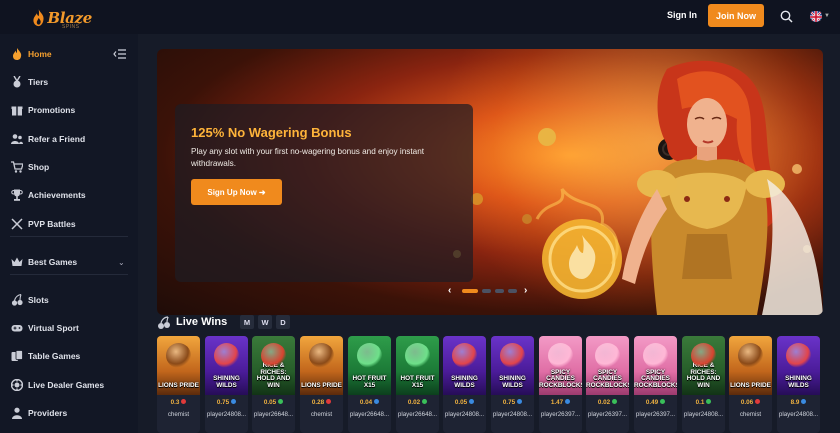 The image size is (840, 433). I want to click on flame-icon, so click(38, 18).